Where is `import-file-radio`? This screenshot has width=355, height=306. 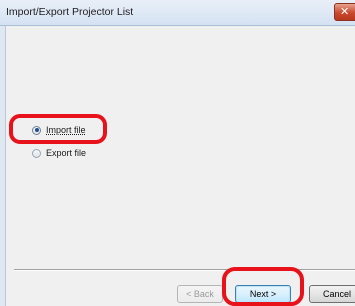 import-file-radio is located at coordinates (36, 130).